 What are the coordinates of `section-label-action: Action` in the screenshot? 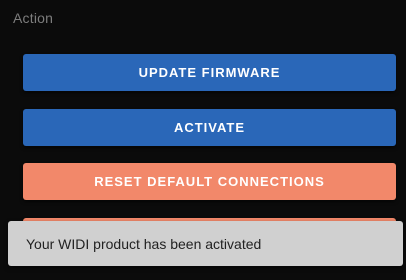 It's located at (33, 18).